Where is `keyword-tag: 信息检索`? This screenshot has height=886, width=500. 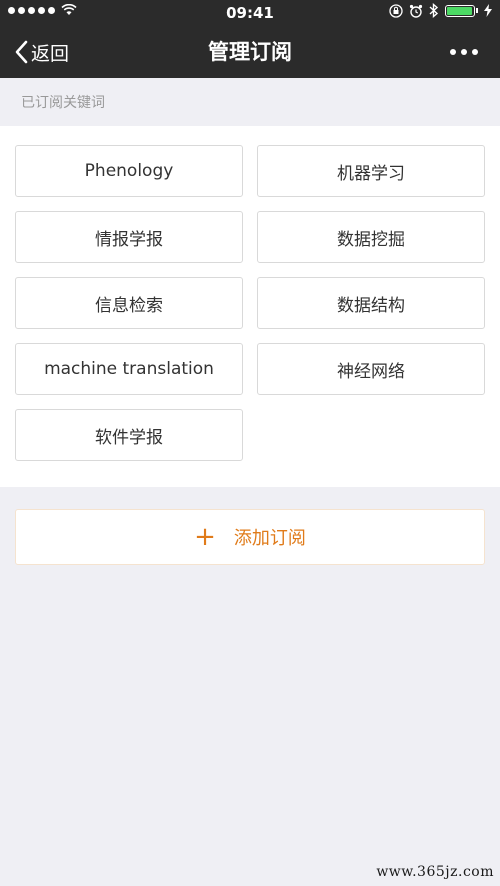 keyword-tag: 信息检索 is located at coordinates (129, 303).